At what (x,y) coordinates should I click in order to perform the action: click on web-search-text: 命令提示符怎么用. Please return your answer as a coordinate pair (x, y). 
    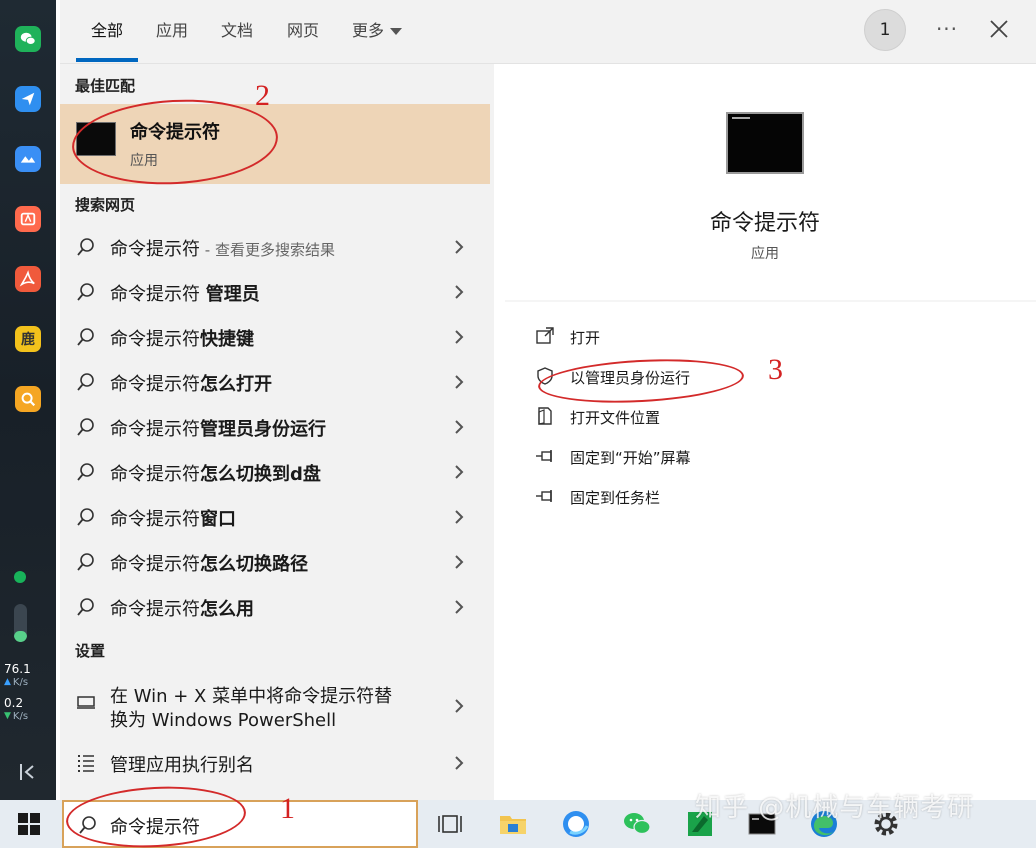
    Looking at the image, I should click on (182, 608).